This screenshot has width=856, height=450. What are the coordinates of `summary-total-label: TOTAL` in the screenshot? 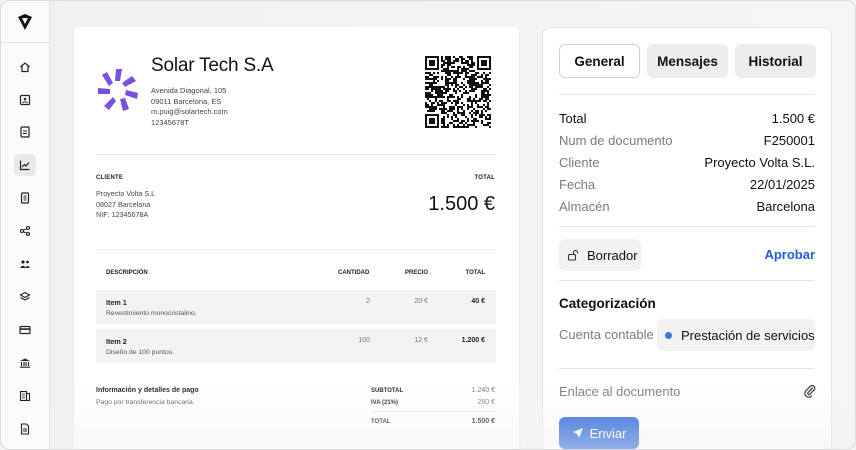 It's located at (381, 422).